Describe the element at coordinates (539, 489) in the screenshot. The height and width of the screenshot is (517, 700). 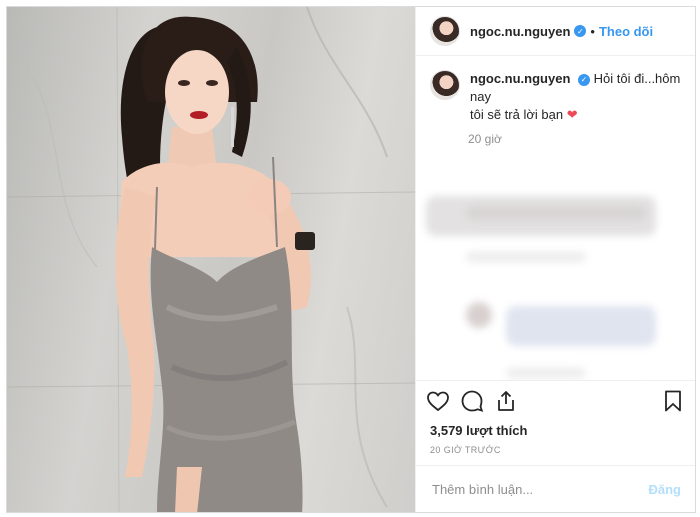
I see `comment-input` at that location.